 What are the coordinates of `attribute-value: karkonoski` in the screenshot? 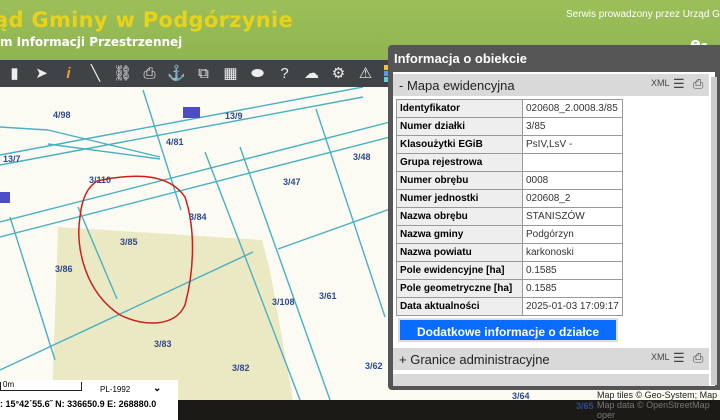 It's located at (572, 252).